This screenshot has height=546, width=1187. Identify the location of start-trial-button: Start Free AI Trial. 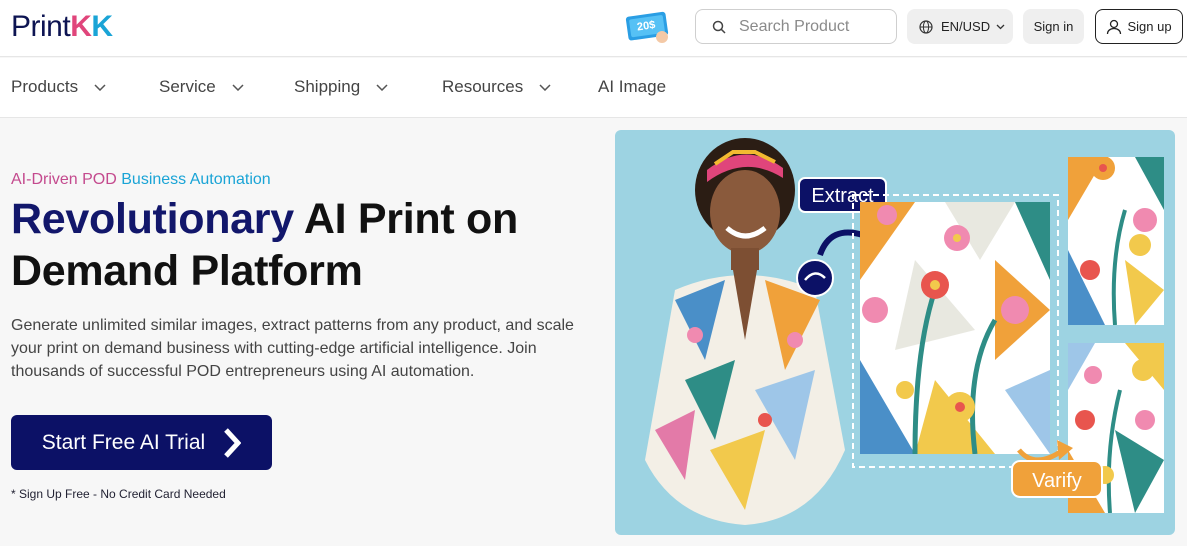
(141, 442).